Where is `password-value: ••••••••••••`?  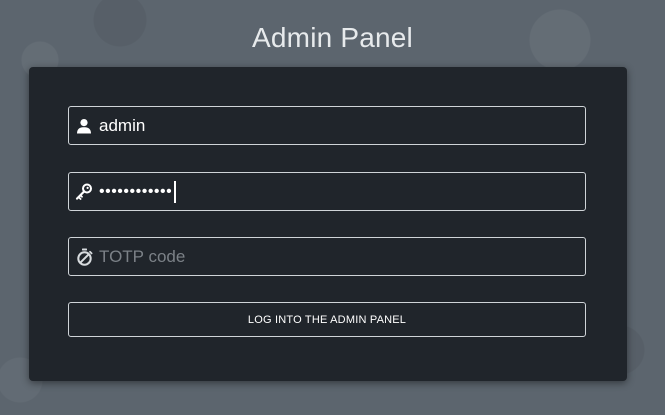
password-value: •••••••••••• is located at coordinates (136, 191).